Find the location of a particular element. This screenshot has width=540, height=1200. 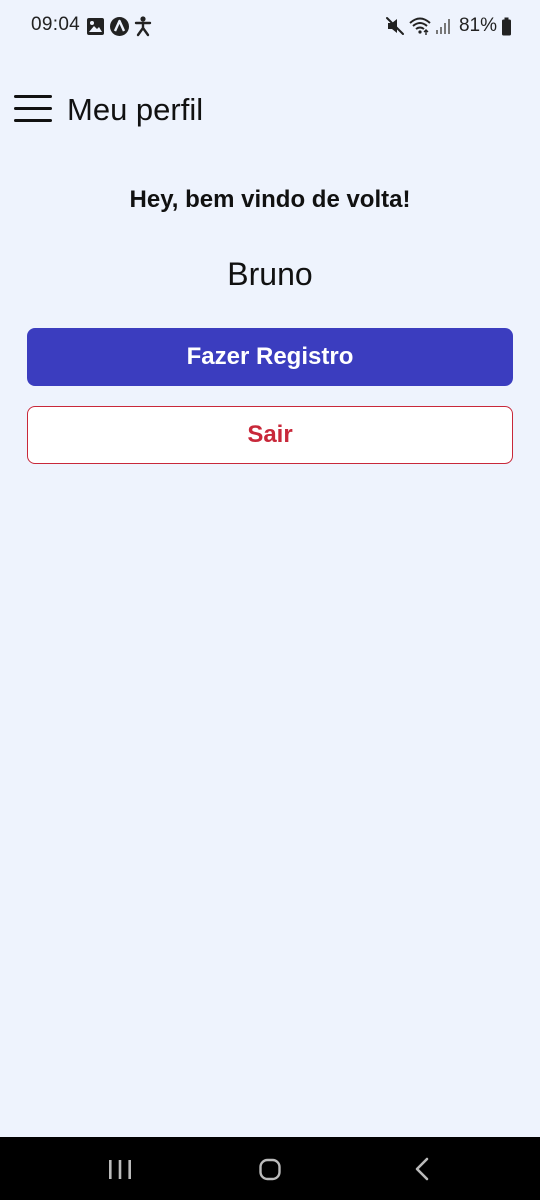

system-nav-bar is located at coordinates (270, 1168).